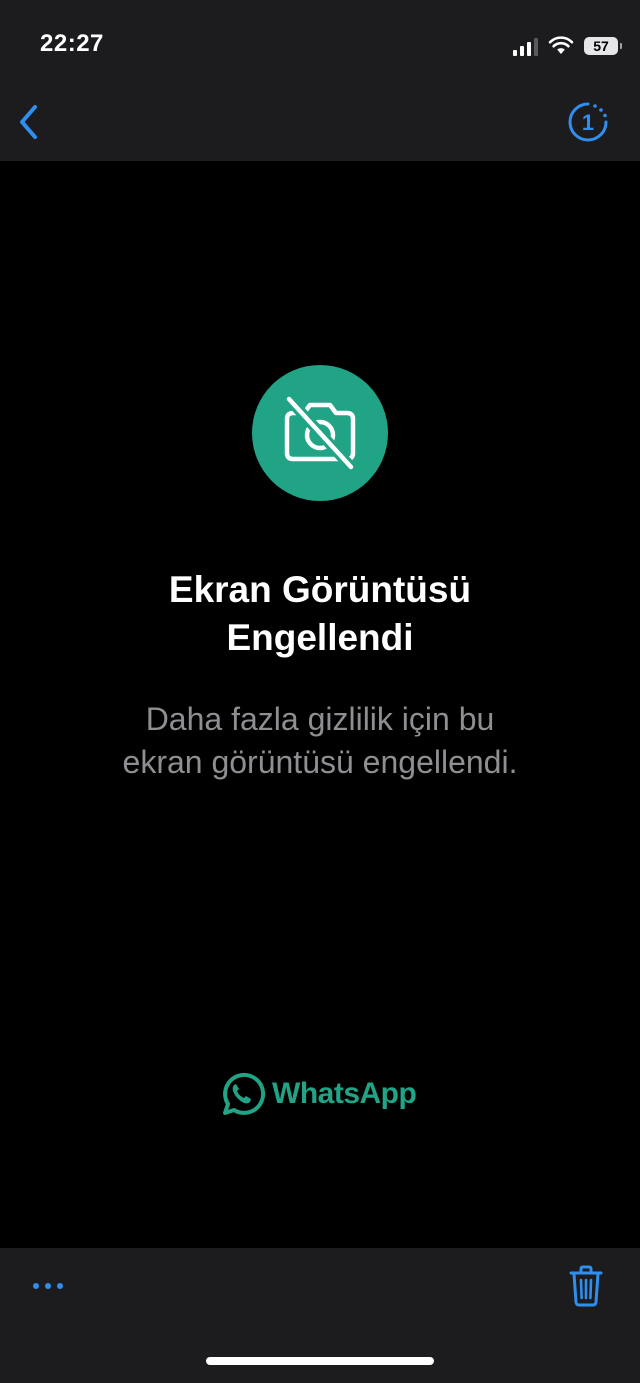 The width and height of the screenshot is (640, 1383). I want to click on trash-icon, so click(586, 1286).